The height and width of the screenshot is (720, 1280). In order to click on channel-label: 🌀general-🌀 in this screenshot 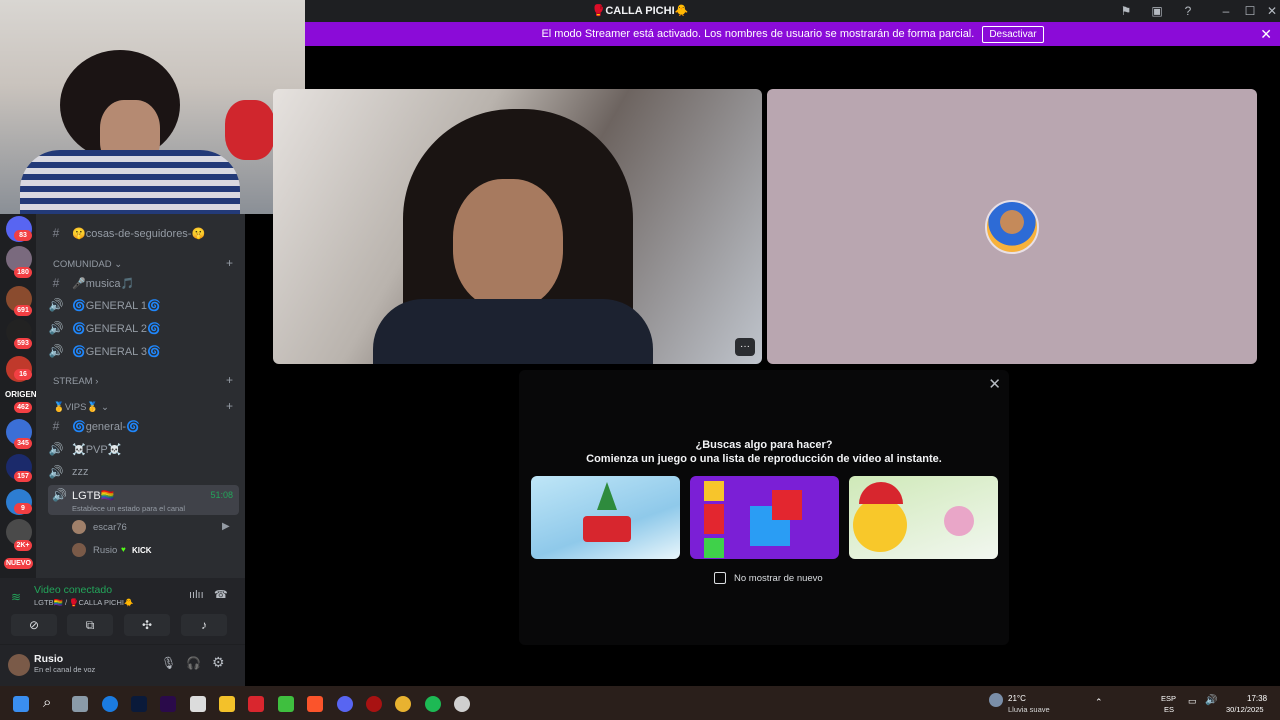, I will do `click(106, 426)`.